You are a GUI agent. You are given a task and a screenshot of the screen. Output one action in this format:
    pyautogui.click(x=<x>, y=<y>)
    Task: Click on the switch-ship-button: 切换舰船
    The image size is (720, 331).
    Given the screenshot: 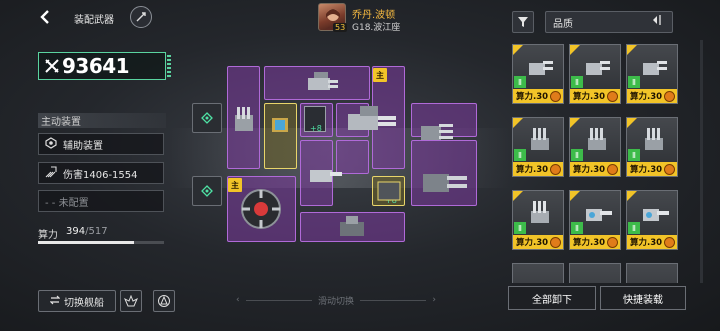 What is the action you would take?
    pyautogui.click(x=77, y=301)
    